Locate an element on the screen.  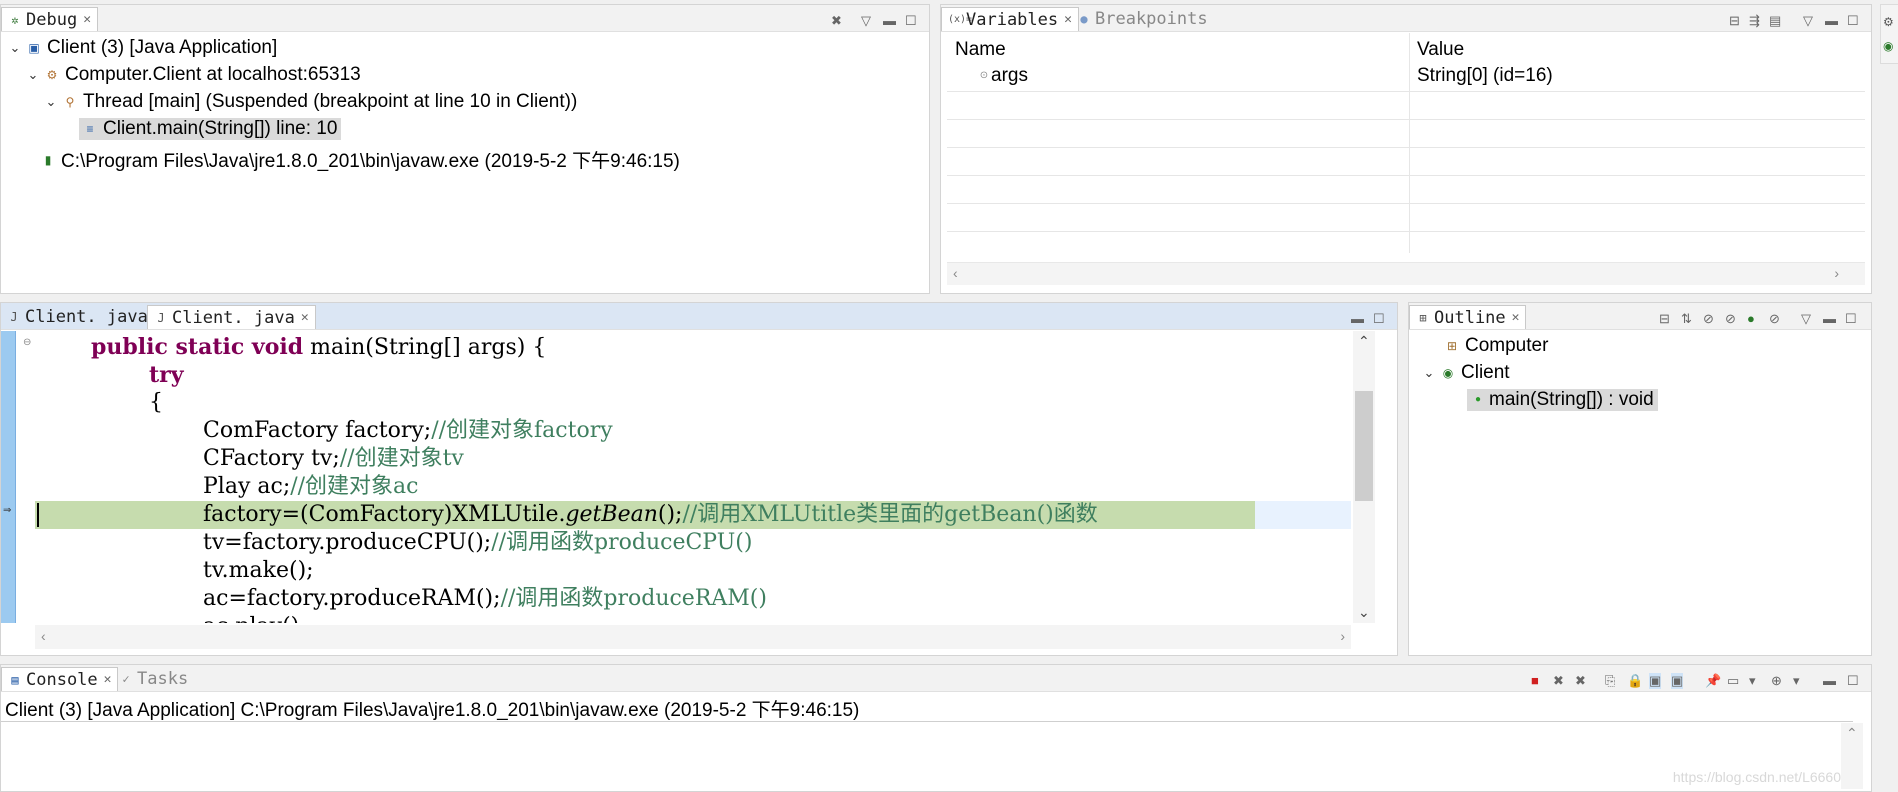
hide-static-icon: ⊘ is located at coordinates (1730, 319).